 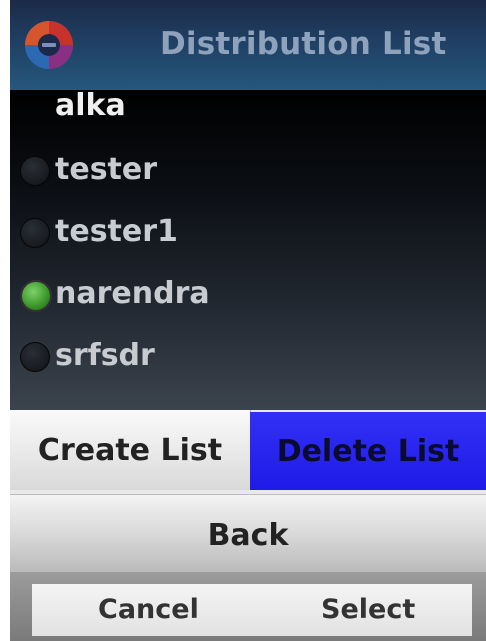 What do you see at coordinates (132, 293) in the screenshot?
I see `list-item-label: narendra` at bounding box center [132, 293].